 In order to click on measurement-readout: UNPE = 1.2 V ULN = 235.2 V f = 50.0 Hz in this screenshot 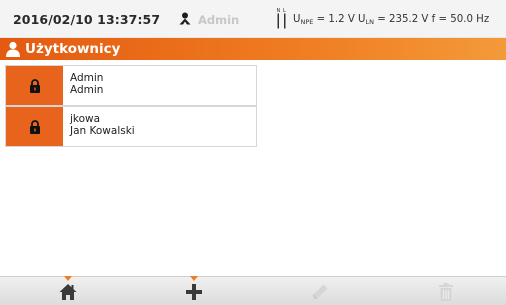, I will do `click(391, 20)`.